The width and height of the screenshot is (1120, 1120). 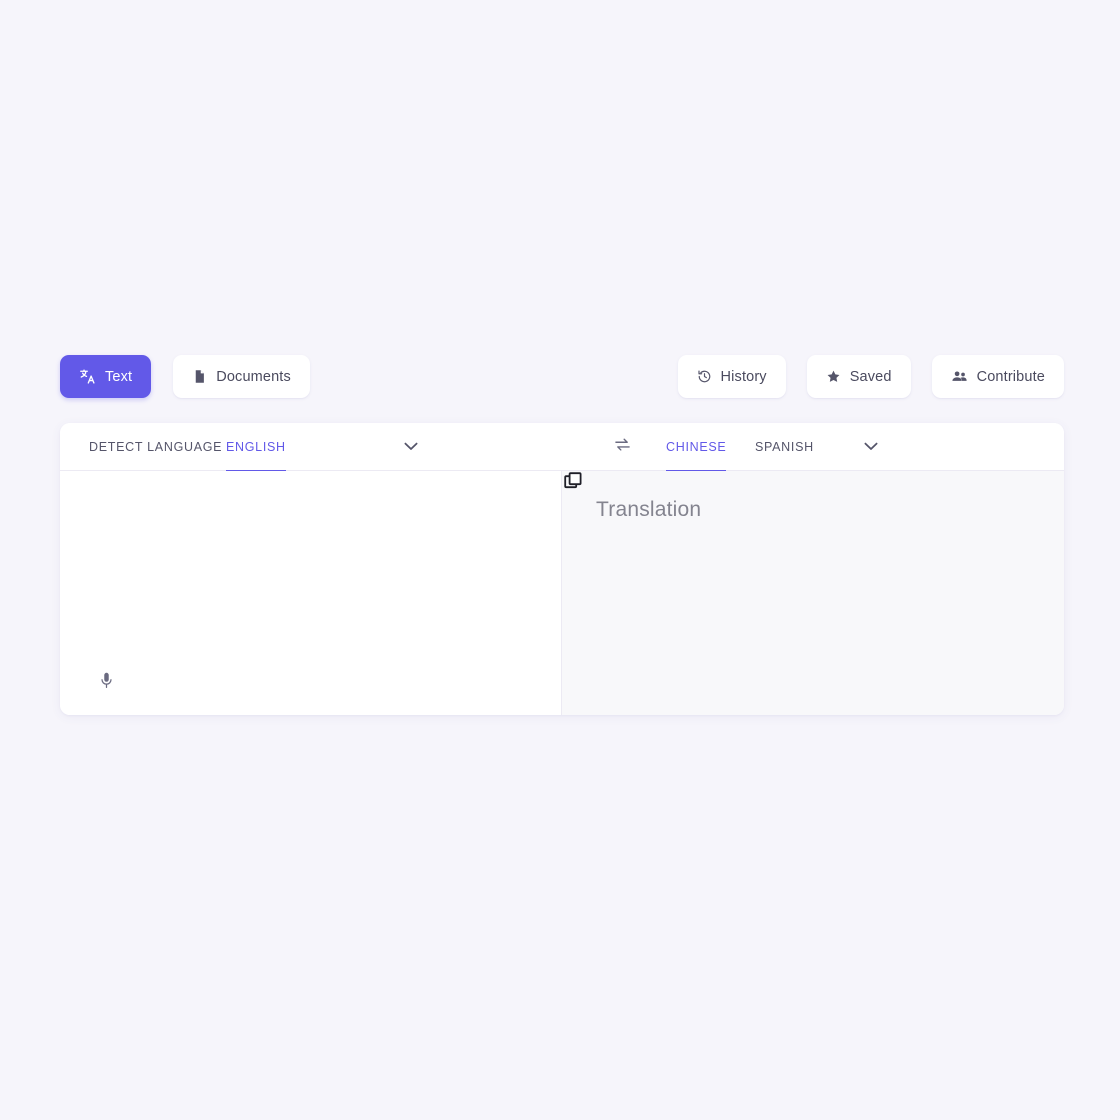 I want to click on source-tab-english-label: ENGLISH, so click(x=256, y=447).